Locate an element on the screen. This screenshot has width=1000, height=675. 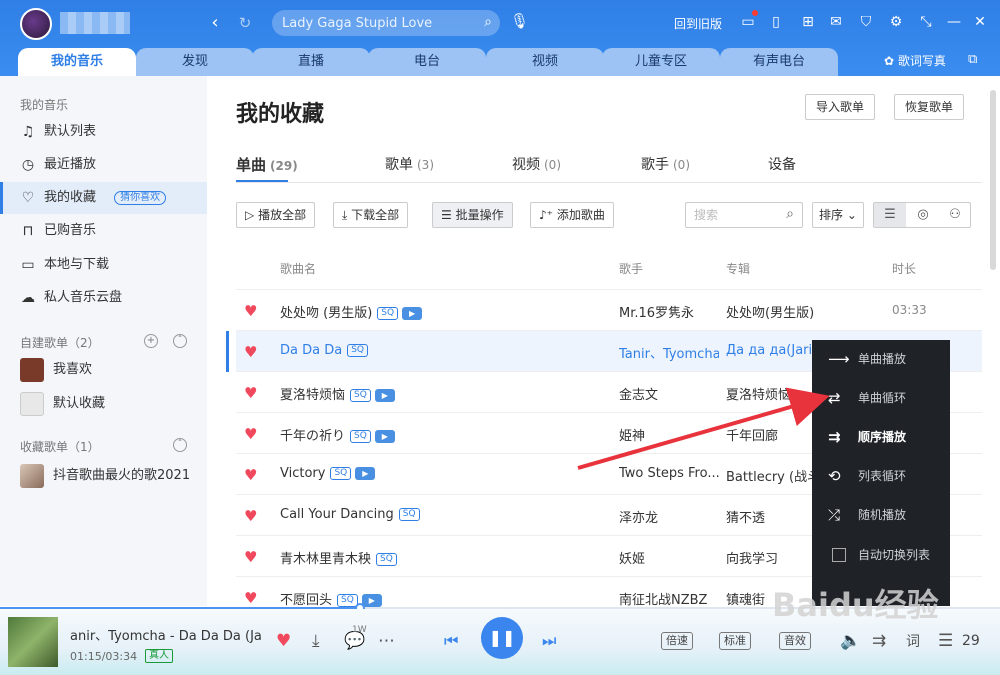
now-playing-title: anir、Tyomcha - Da Da Da (Jarico Remix) is located at coordinates (166, 634).